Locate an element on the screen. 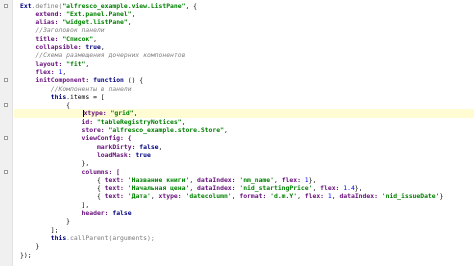  code-token: function is located at coordinates (108, 80).